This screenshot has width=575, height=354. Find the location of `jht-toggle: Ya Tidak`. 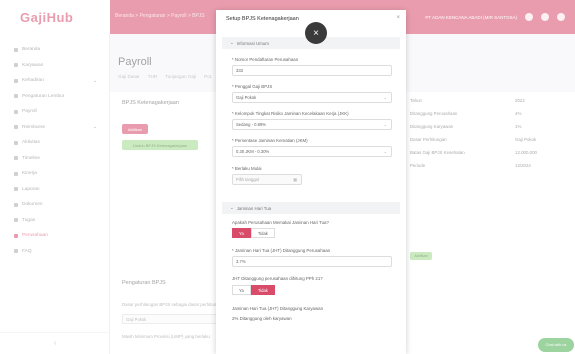

jht-toggle: Ya Tidak is located at coordinates (253, 233).